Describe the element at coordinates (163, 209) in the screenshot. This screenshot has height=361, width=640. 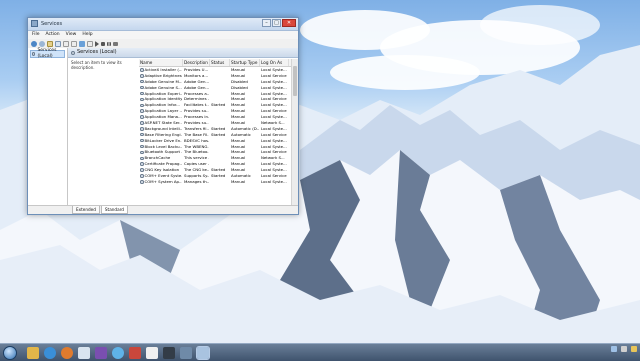
I see `view-tabs: Extended Standard` at that location.